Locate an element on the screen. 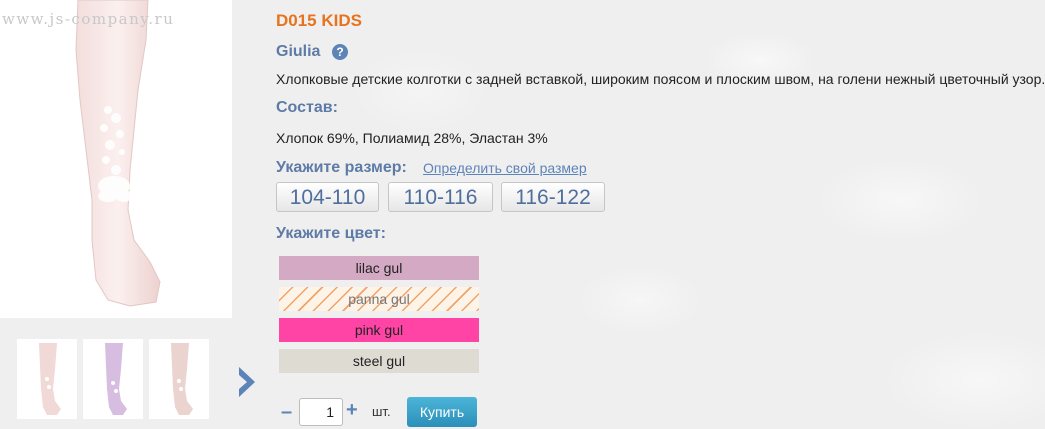 The width and height of the screenshot is (1045, 429). size-label: Укажите размер: is located at coordinates (341, 167).